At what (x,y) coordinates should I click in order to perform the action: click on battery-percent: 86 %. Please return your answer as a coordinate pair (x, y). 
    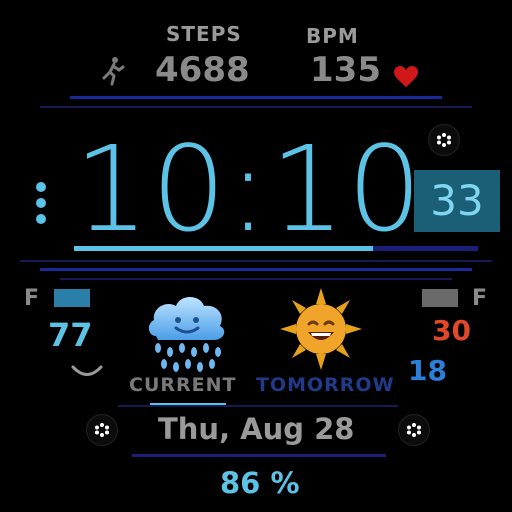
    Looking at the image, I should click on (260, 483).